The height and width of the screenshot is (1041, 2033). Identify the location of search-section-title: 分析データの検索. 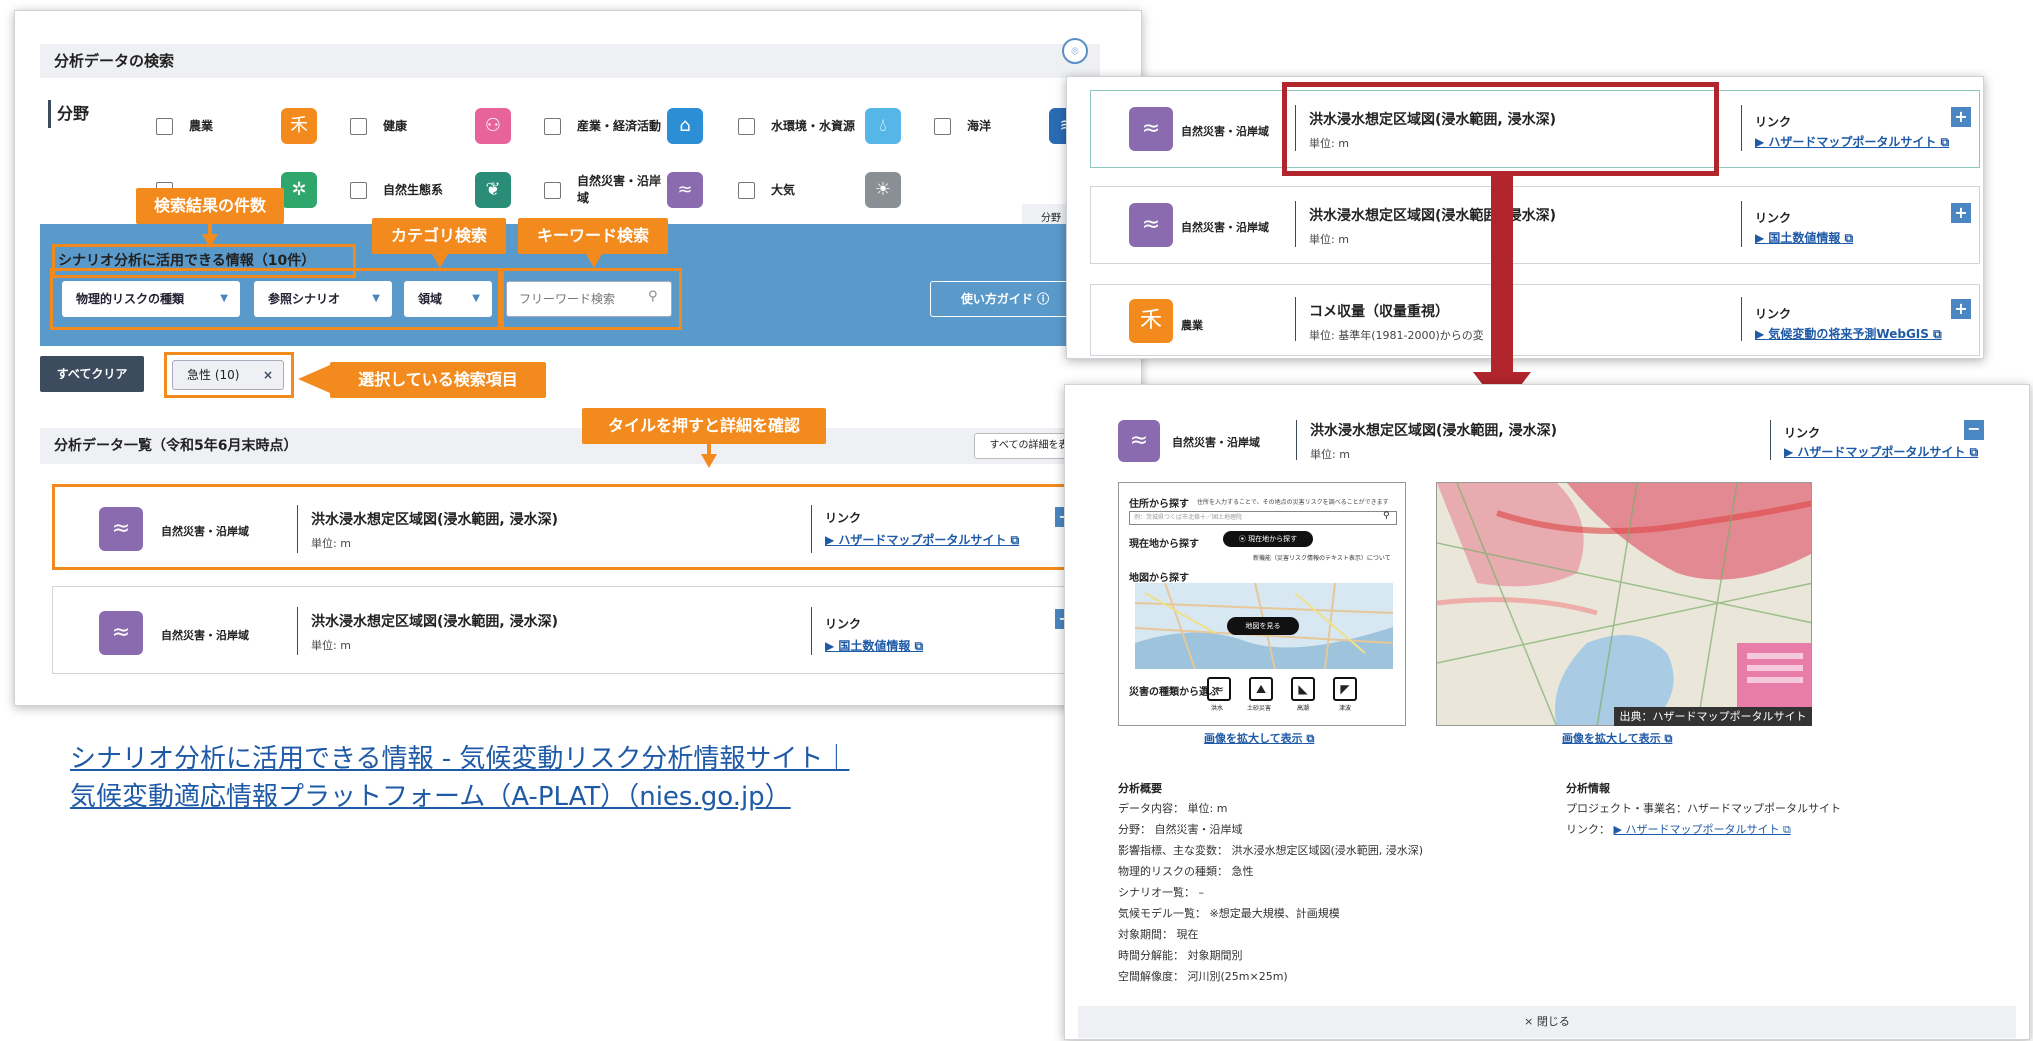
(570, 61).